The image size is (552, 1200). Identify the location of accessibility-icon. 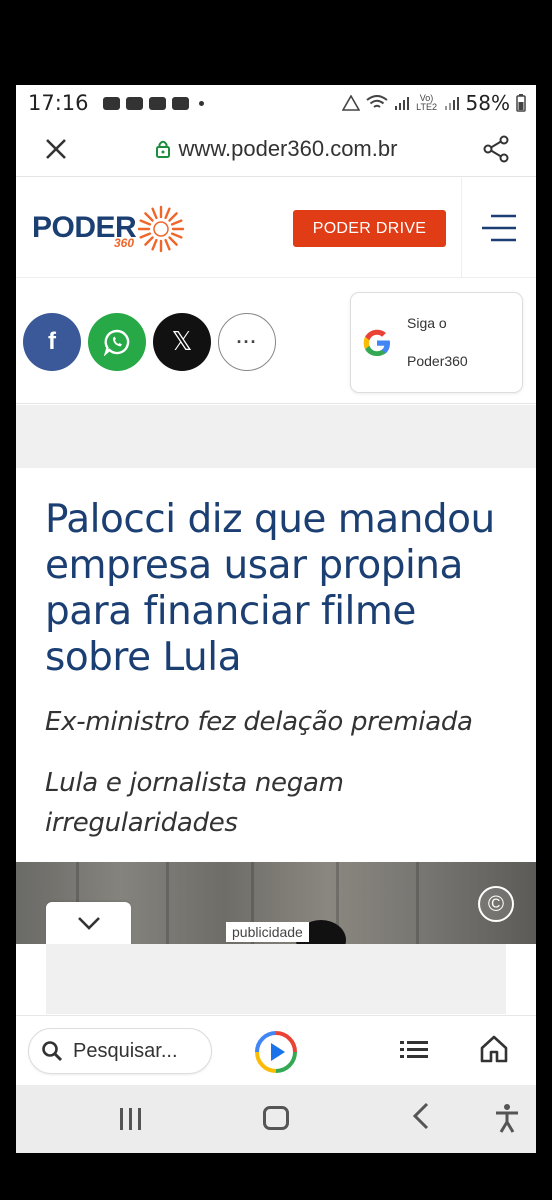
(507, 1118).